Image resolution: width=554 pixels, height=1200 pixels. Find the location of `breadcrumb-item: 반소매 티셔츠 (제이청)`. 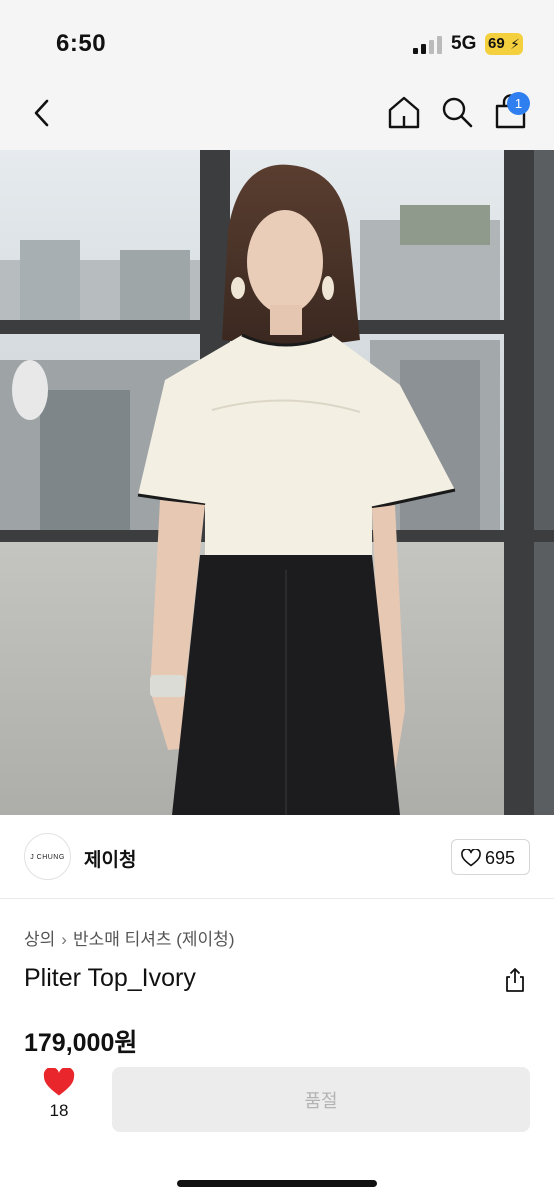

breadcrumb-item: 반소매 티셔츠 (제이청) is located at coordinates (154, 939).